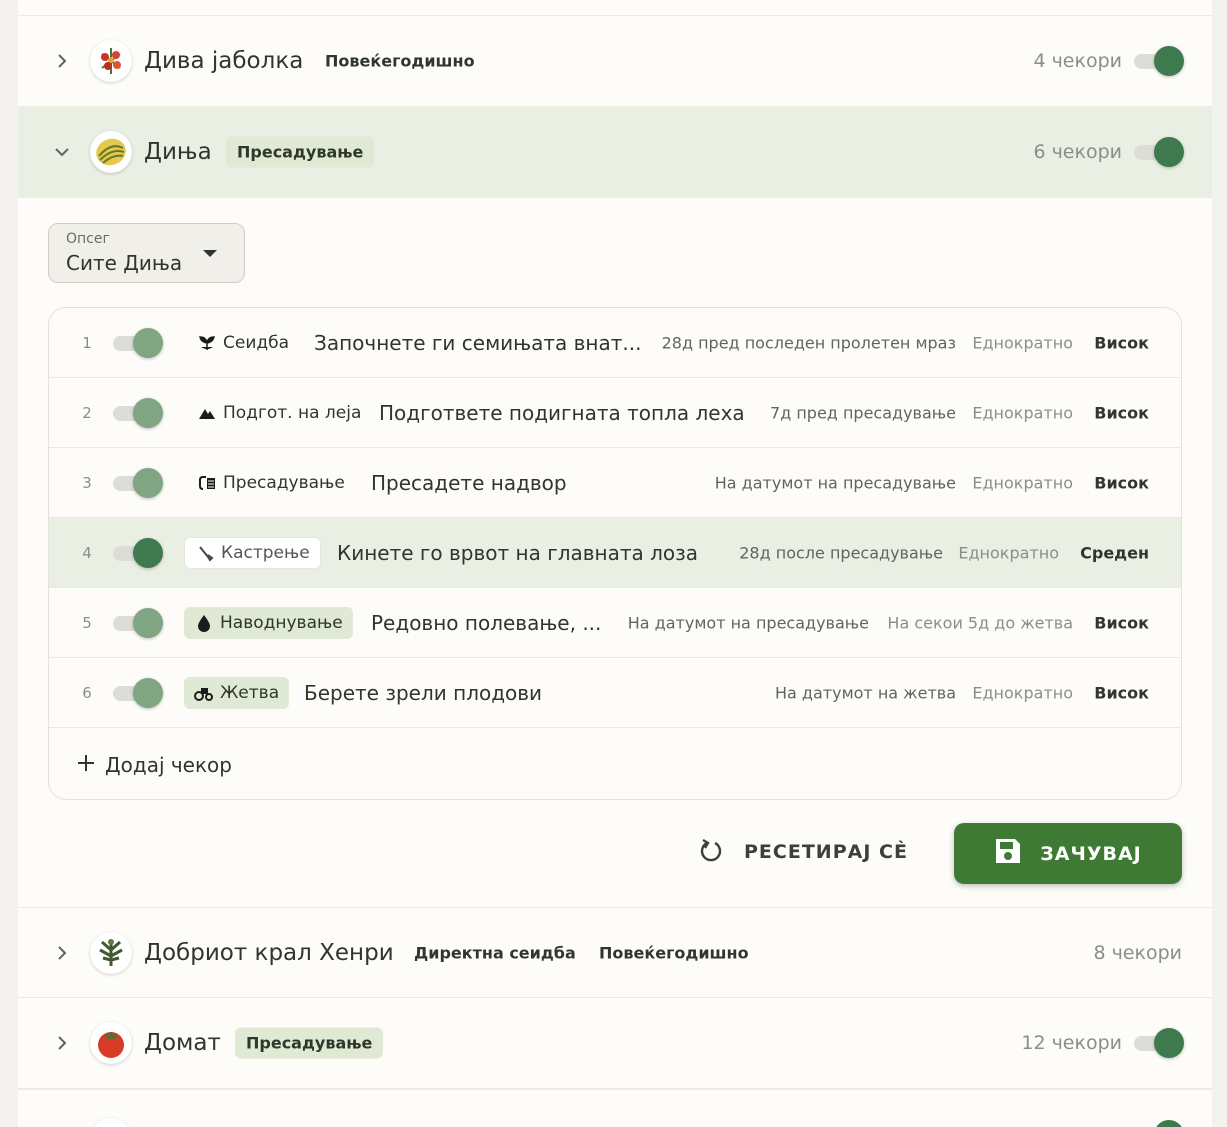 The width and height of the screenshot is (1227, 1127). What do you see at coordinates (250, 692) in the screenshot?
I see `step-category-label: Жетва` at bounding box center [250, 692].